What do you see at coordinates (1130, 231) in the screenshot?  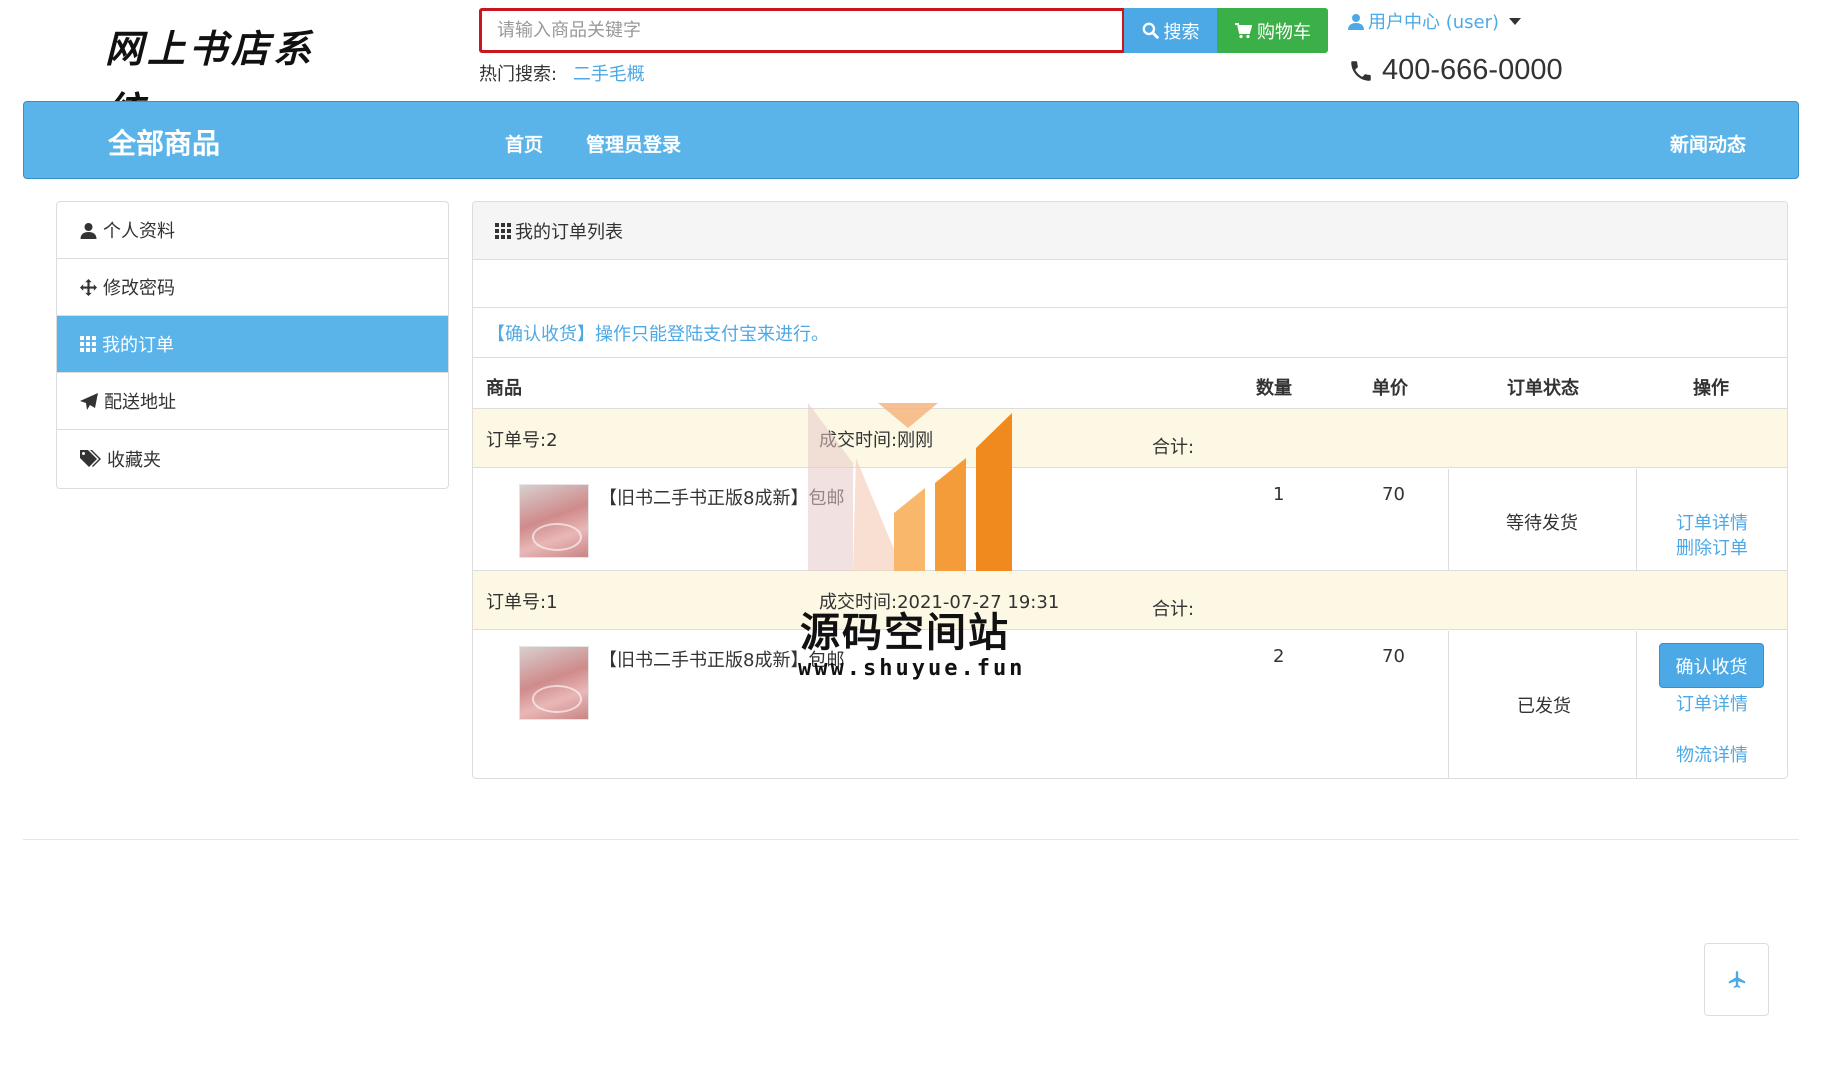 I see `panel-heading: 我的订单列表` at bounding box center [1130, 231].